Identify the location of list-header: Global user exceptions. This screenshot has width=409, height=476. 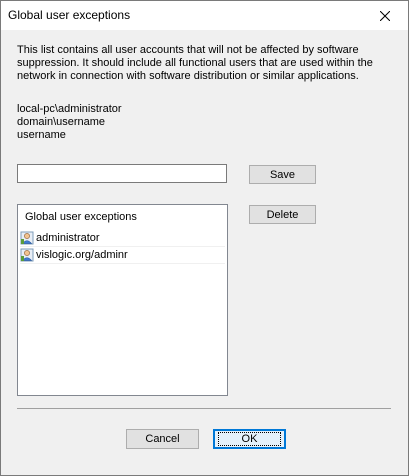
(81, 217).